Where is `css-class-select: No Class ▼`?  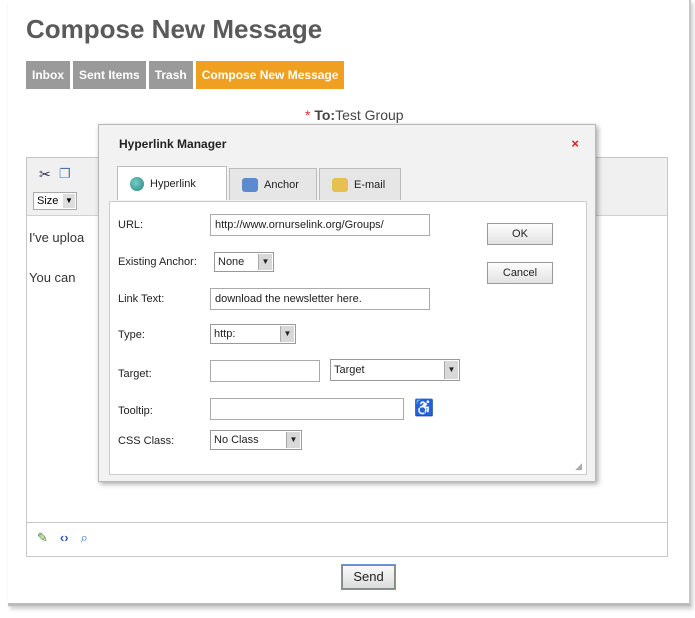
css-class-select: No Class ▼ is located at coordinates (256, 440).